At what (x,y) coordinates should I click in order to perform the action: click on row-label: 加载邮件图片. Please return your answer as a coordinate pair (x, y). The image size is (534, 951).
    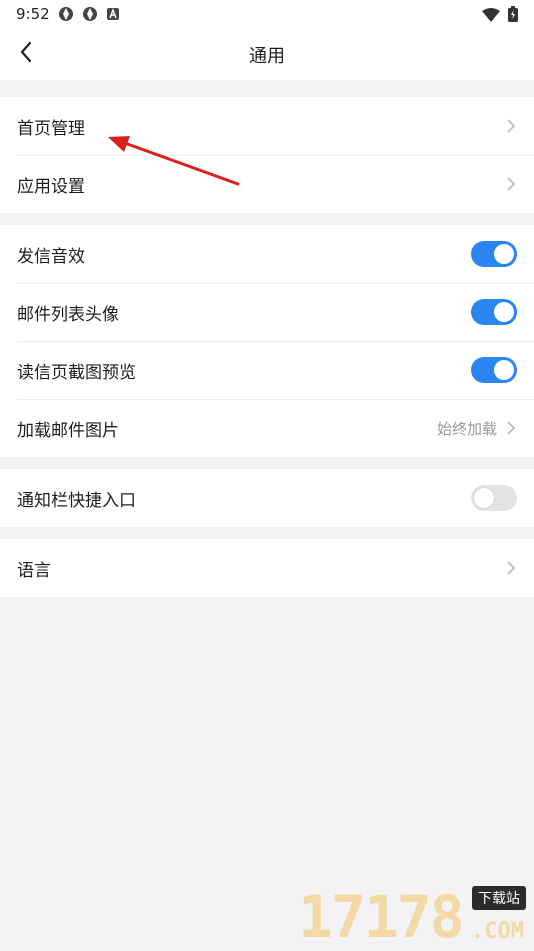
    Looking at the image, I should click on (68, 430).